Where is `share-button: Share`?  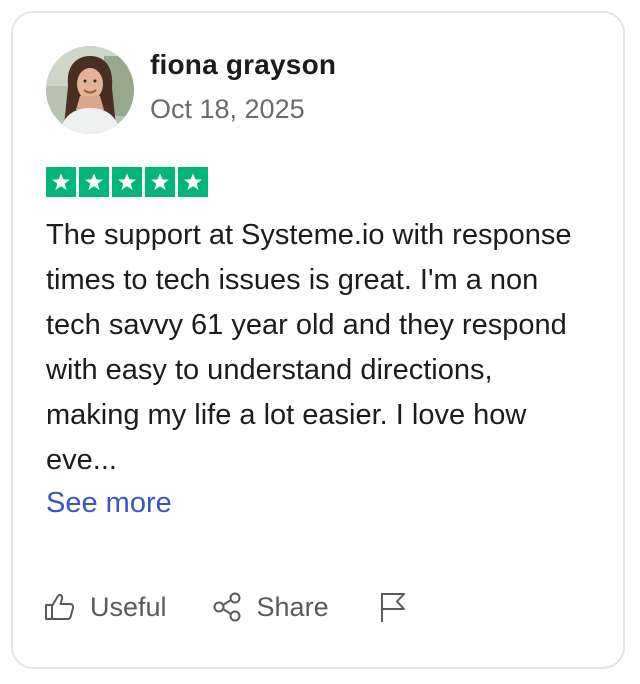
share-button: Share is located at coordinates (271, 607).